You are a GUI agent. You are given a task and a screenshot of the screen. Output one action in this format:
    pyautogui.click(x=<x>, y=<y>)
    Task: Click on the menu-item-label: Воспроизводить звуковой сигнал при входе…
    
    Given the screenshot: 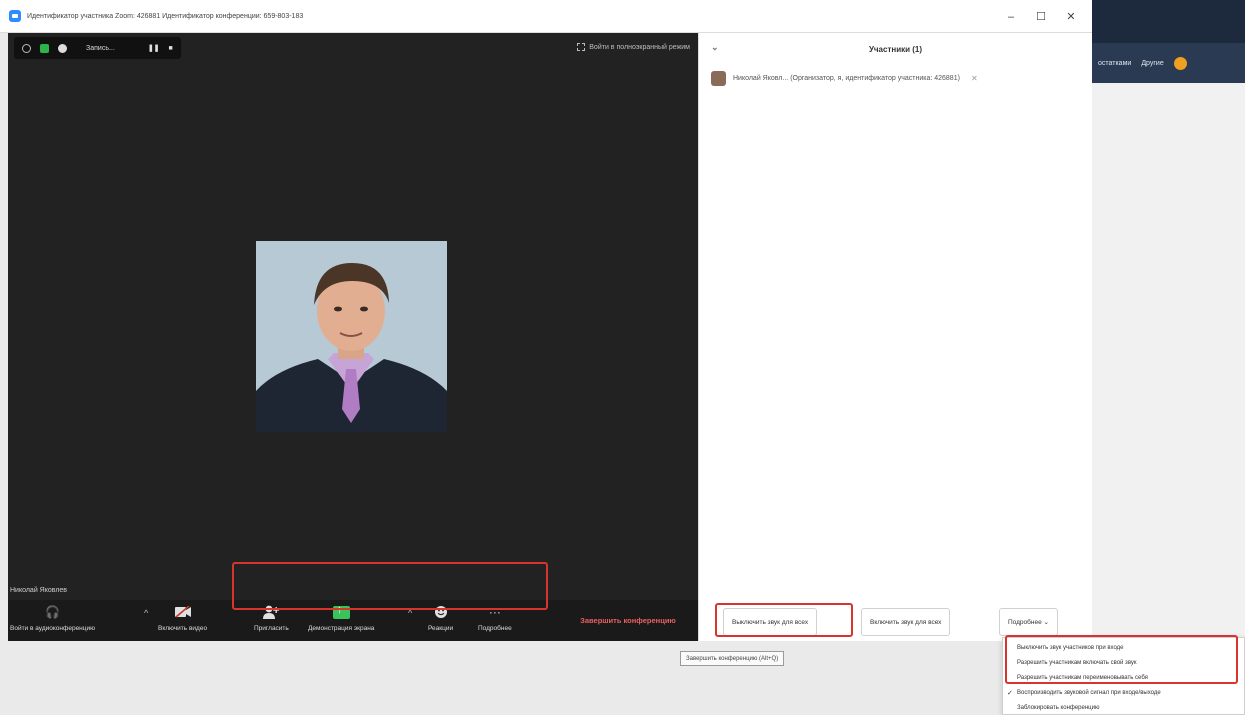 What is the action you would take?
    pyautogui.click(x=1089, y=693)
    